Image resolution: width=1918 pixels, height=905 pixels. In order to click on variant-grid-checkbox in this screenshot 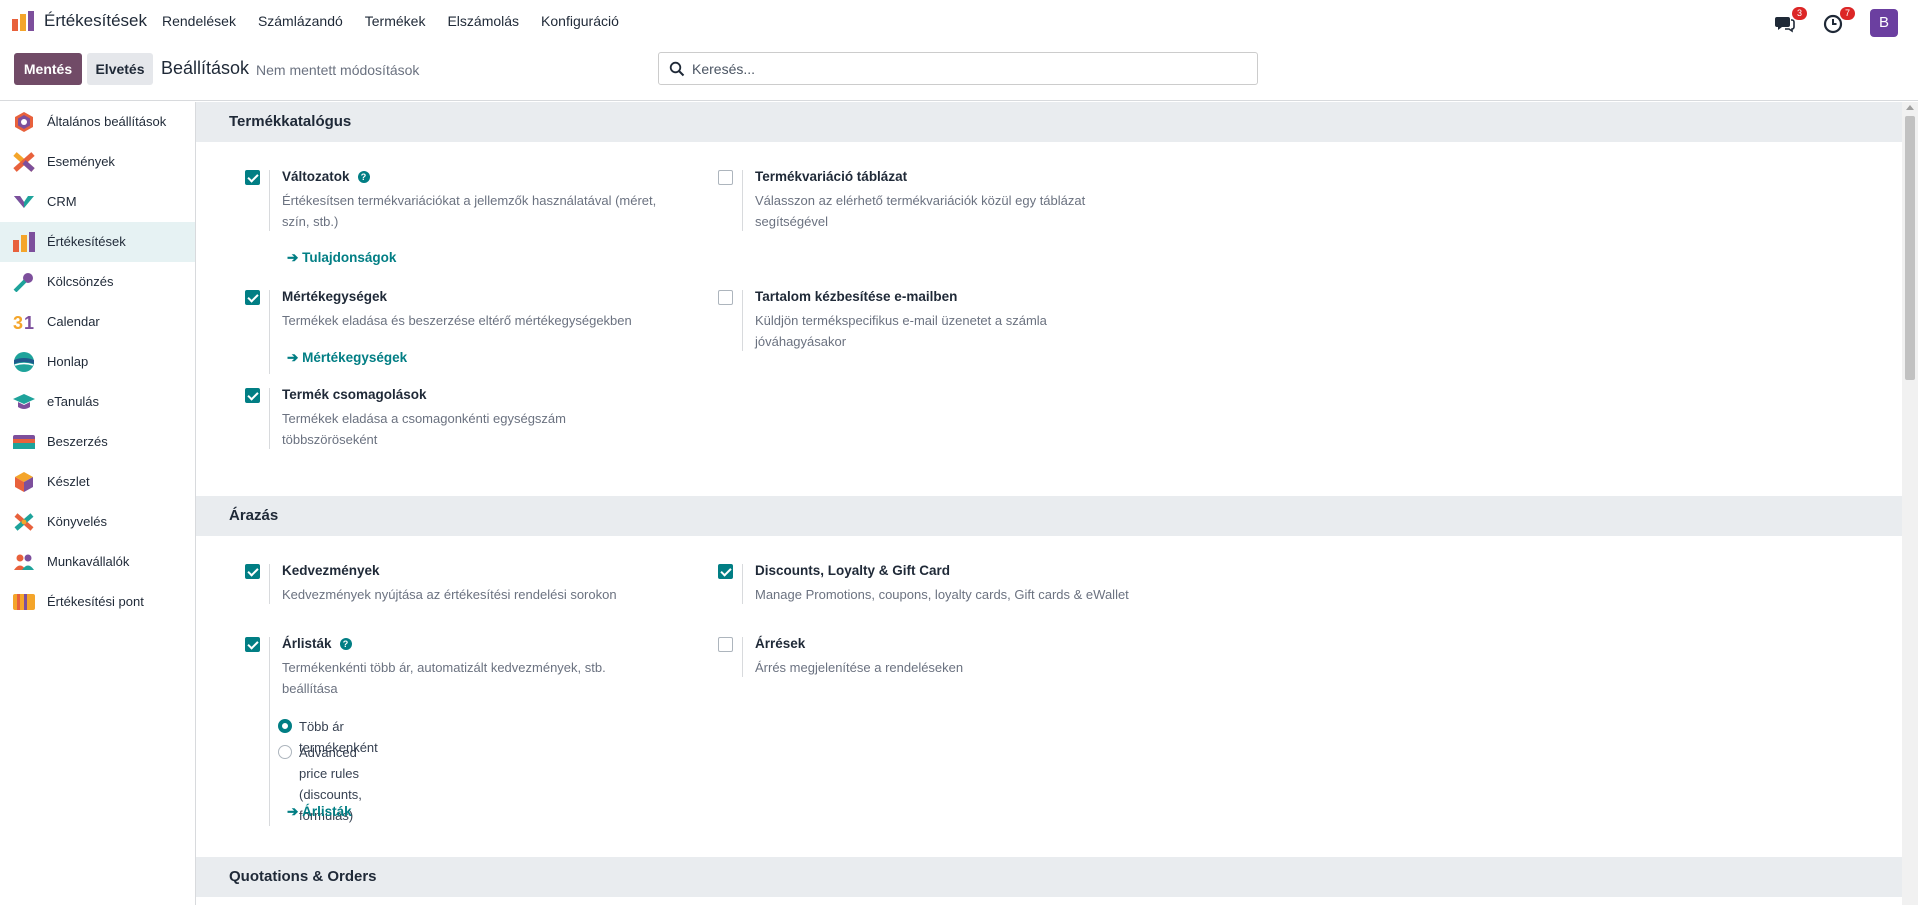, I will do `click(725, 177)`.